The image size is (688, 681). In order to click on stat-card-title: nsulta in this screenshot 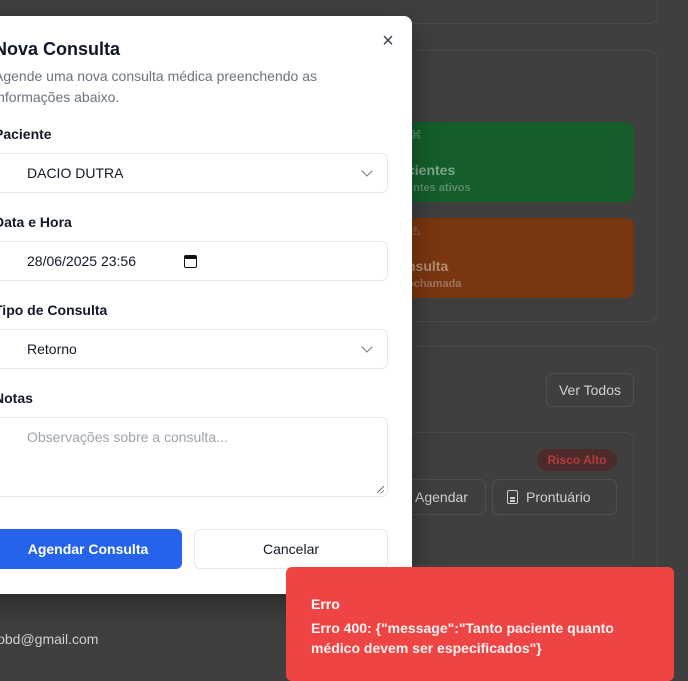, I will do `click(428, 266)`.